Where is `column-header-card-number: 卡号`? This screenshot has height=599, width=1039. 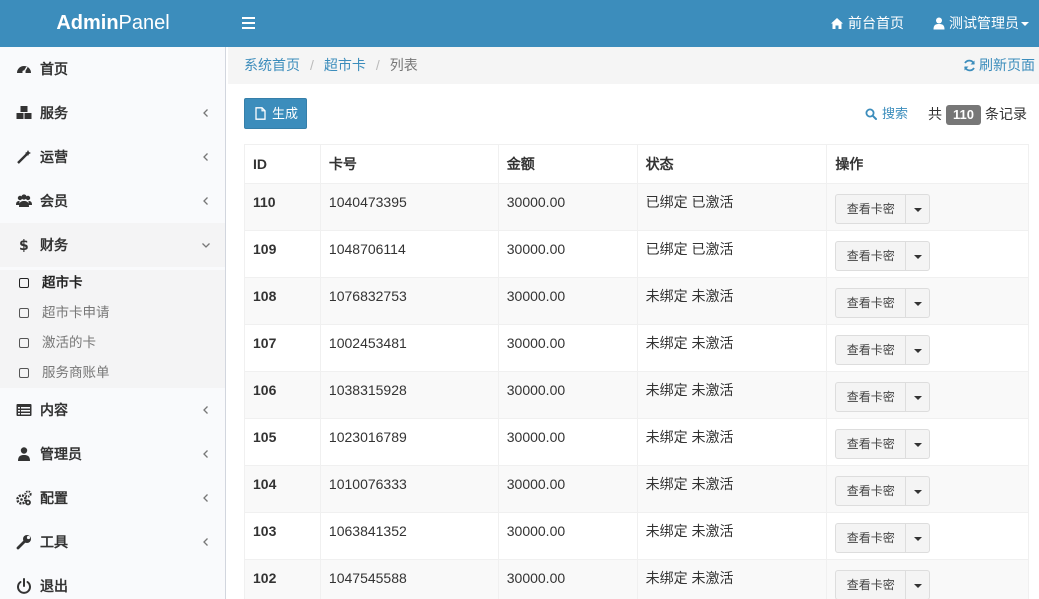
column-header-card-number: 卡号 is located at coordinates (409, 164).